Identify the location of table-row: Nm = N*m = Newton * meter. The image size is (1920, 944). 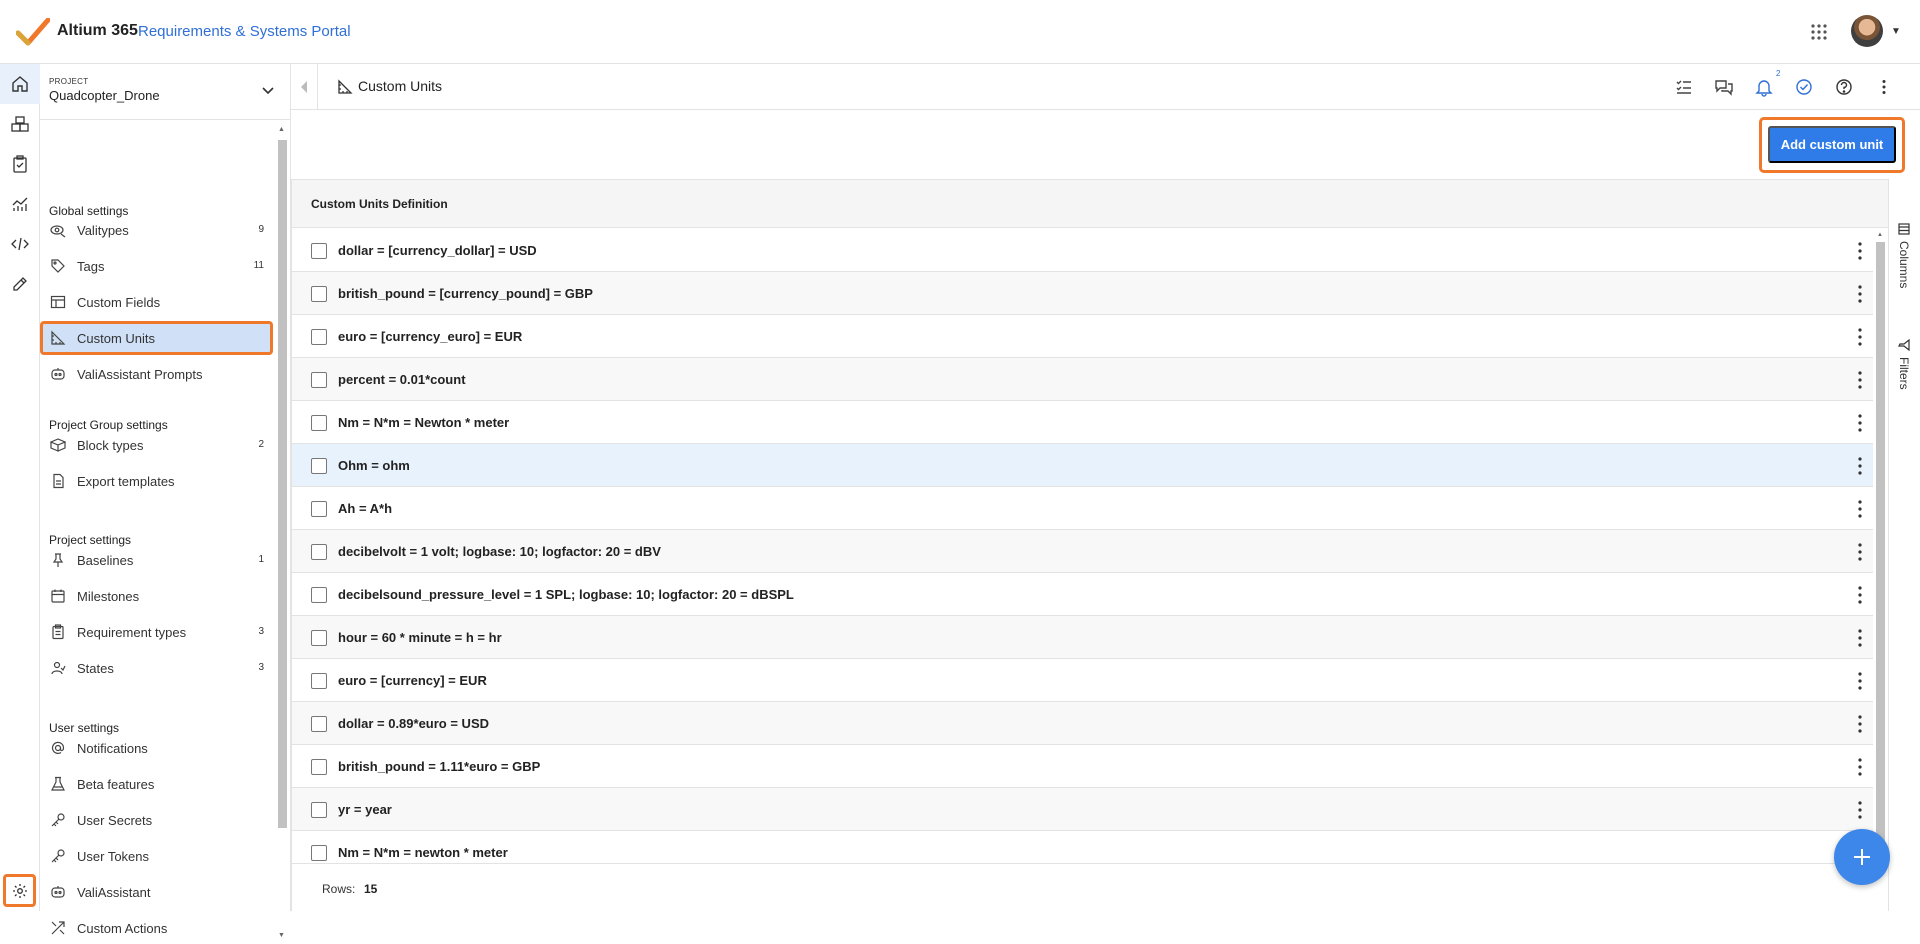
(1082, 422).